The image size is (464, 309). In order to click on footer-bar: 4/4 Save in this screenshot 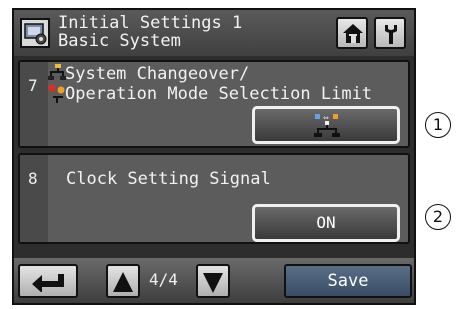, I will do `click(214, 280)`.